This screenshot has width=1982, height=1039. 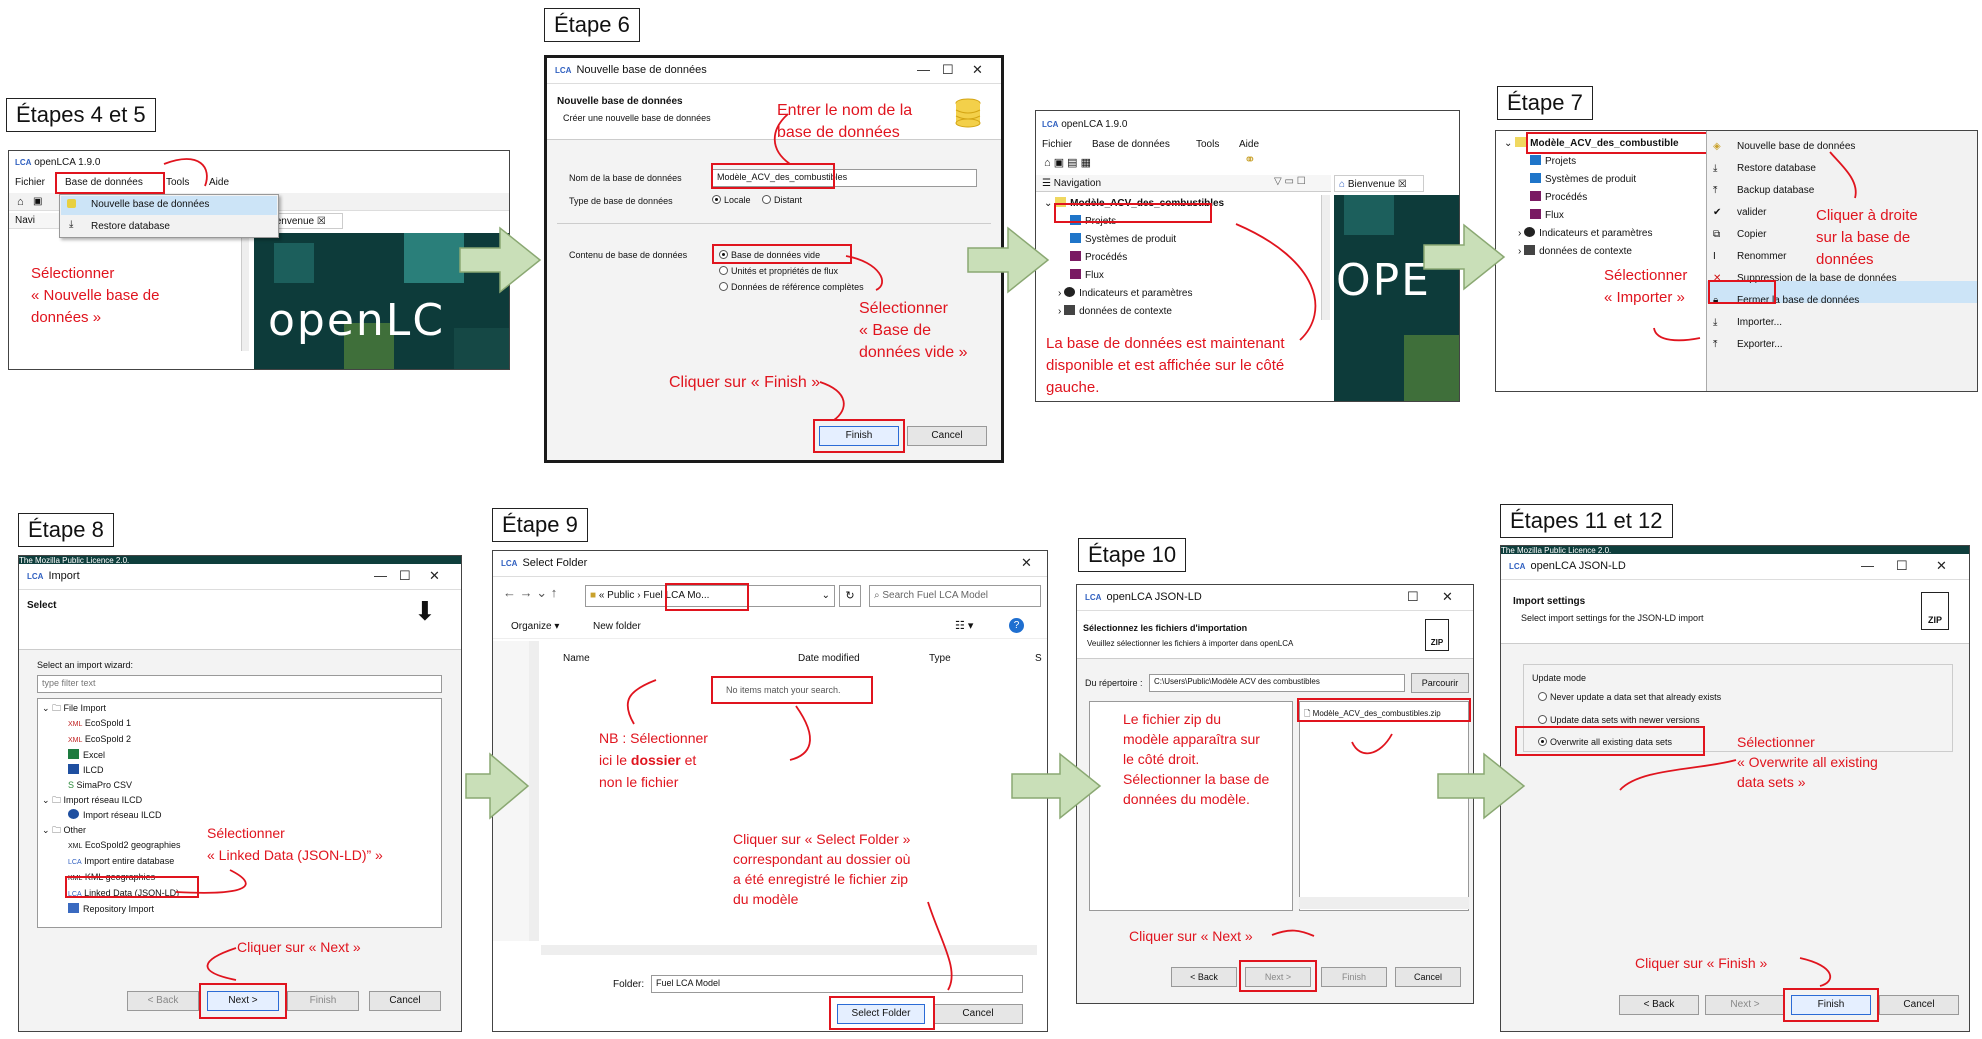 I want to click on pointer-arrow-step9-nb, so click(x=641, y=702).